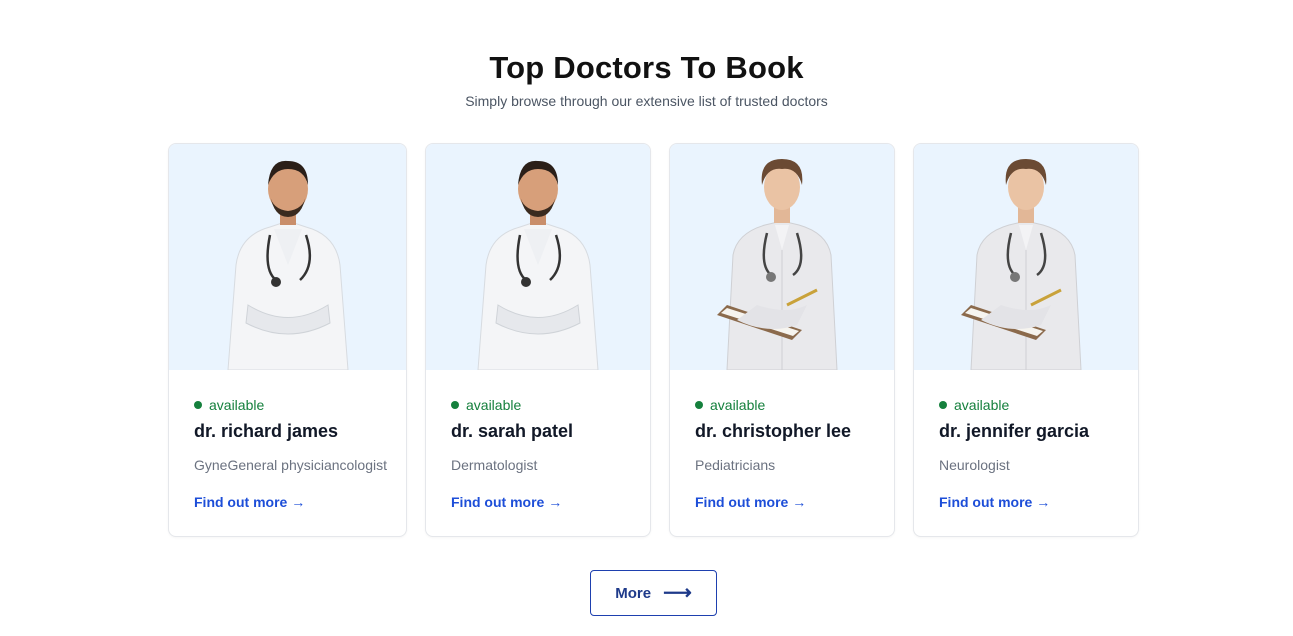 This screenshot has width=1293, height=636. Describe the element at coordinates (773, 431) in the screenshot. I see `doctor-name: dr. christopher lee` at that location.